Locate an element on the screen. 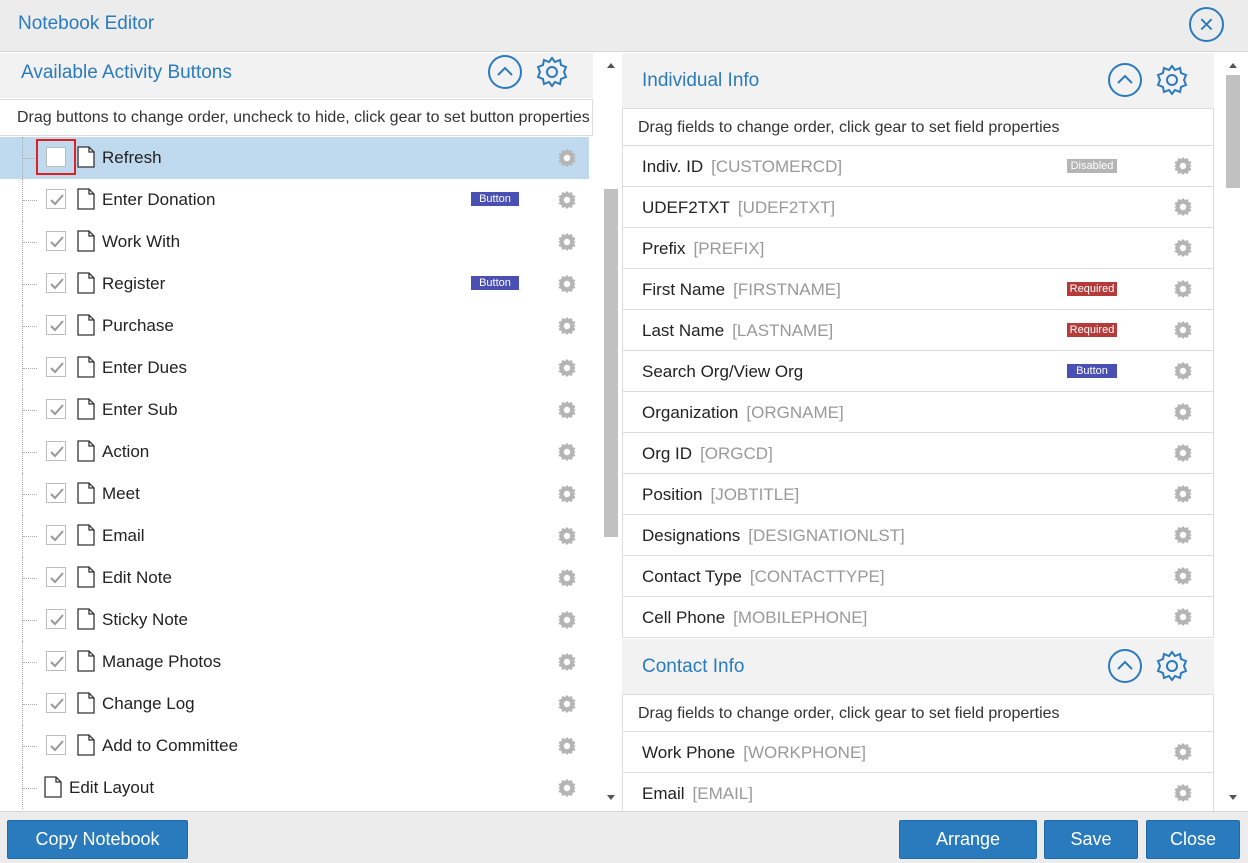  right-scrollbar-thumb is located at coordinates (1233, 131).